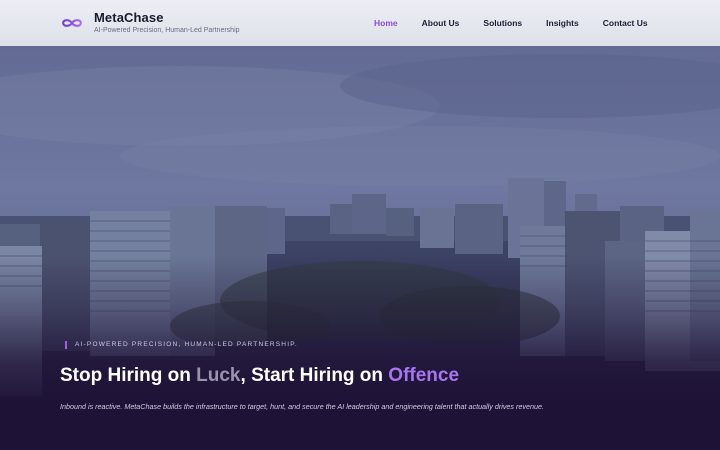  Describe the element at coordinates (129, 17) in the screenshot. I see `brand-name: MetaChase` at that location.